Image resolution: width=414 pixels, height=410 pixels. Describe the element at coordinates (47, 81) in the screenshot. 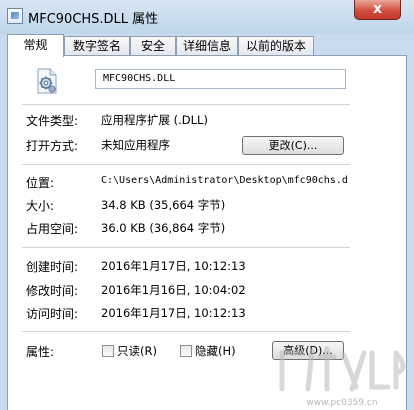

I see `dll-settings-file-icon` at that location.